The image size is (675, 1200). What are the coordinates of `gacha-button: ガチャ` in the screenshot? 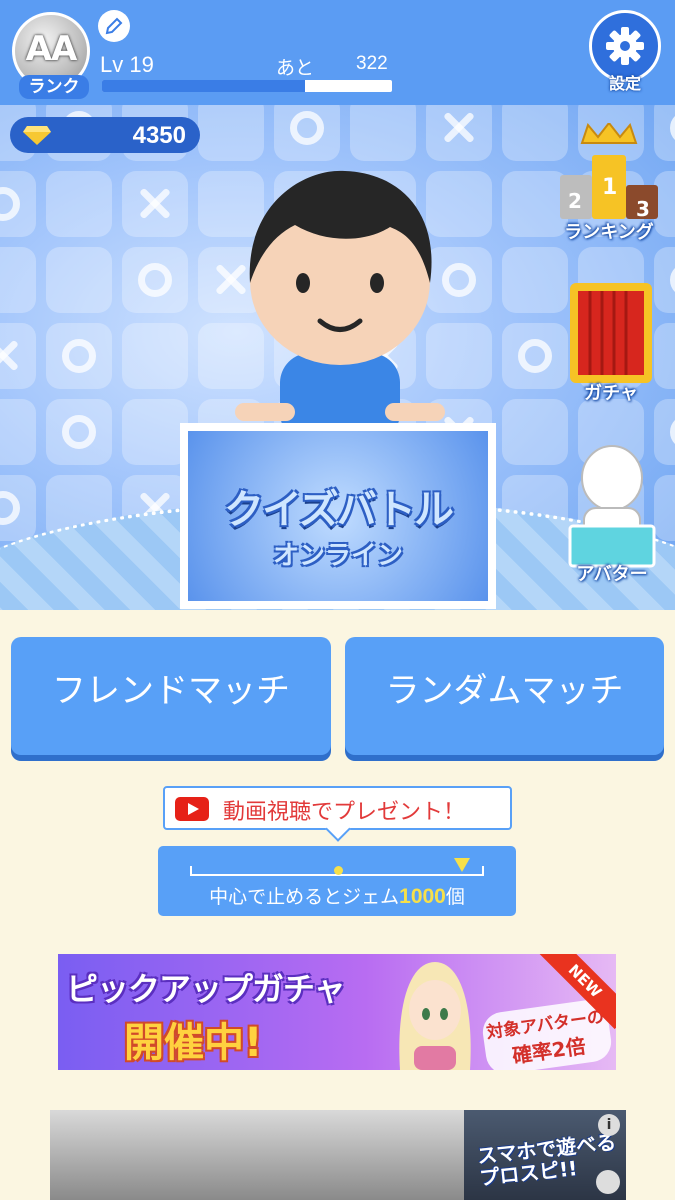 It's located at (611, 343).